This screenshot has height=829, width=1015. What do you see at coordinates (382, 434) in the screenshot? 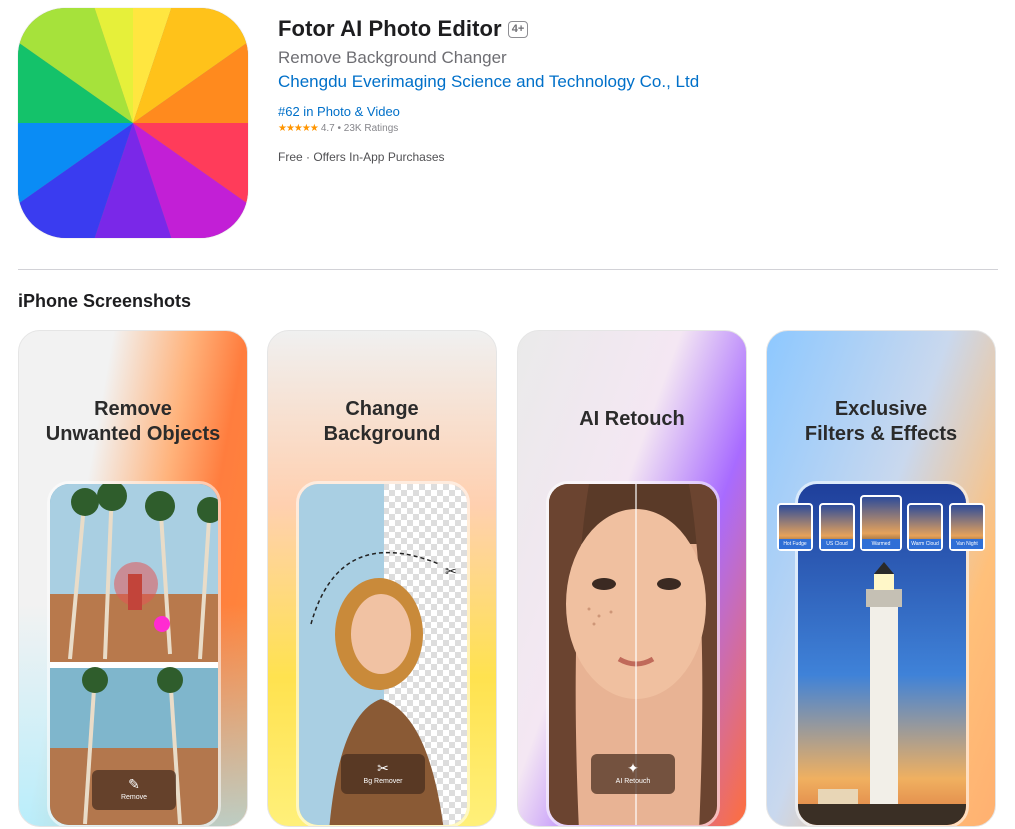
I see `heading-line: Background` at bounding box center [382, 434].